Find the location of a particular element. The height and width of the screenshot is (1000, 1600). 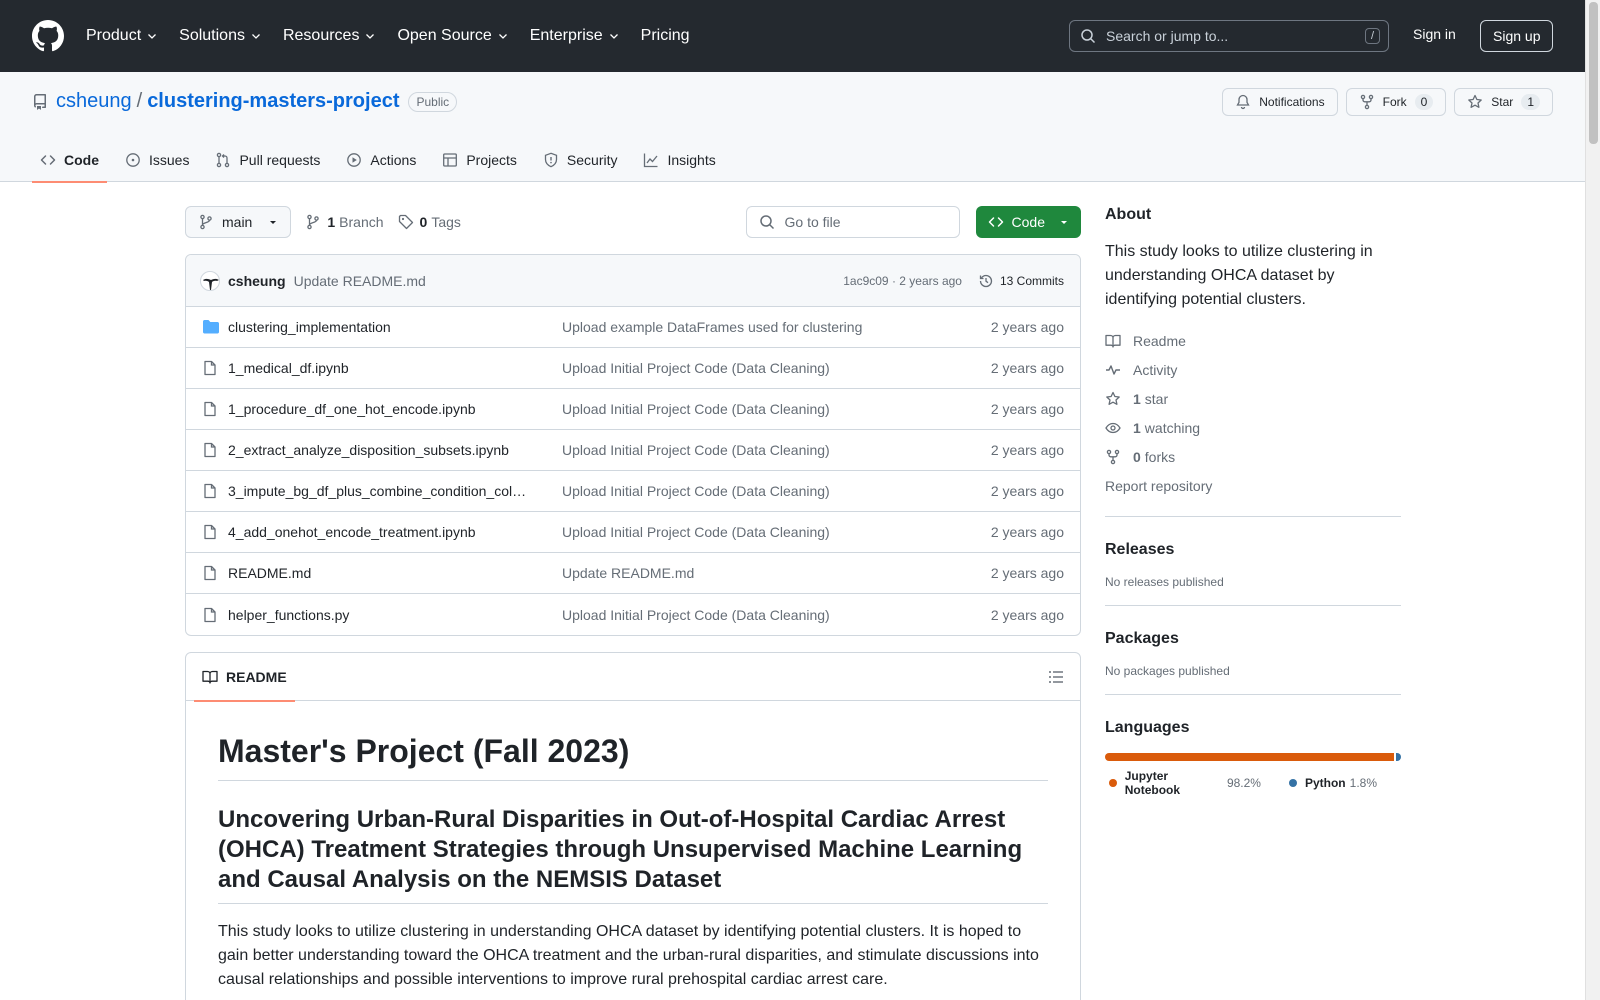

tab-insights: Insights is located at coordinates (679, 160).